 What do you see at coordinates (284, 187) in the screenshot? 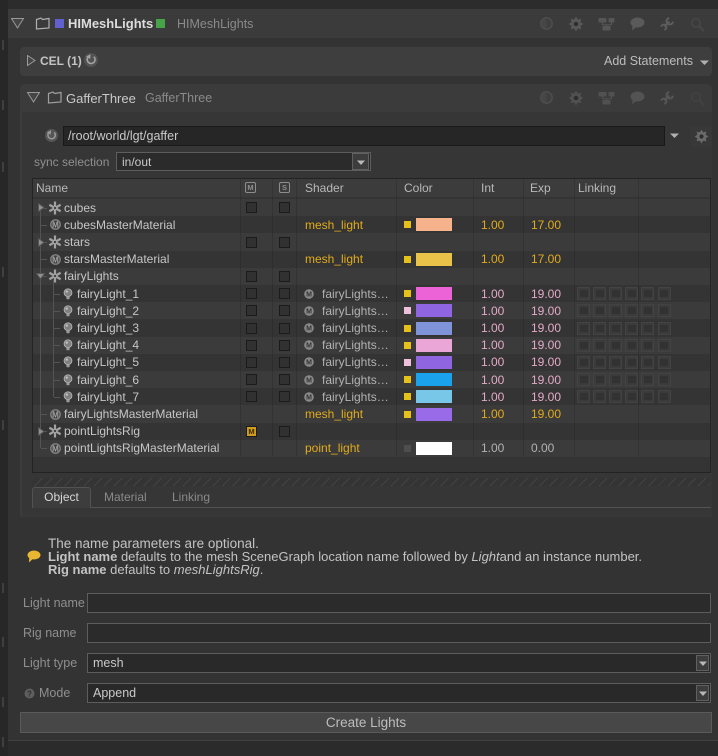
I see `svg-text: S` at bounding box center [284, 187].